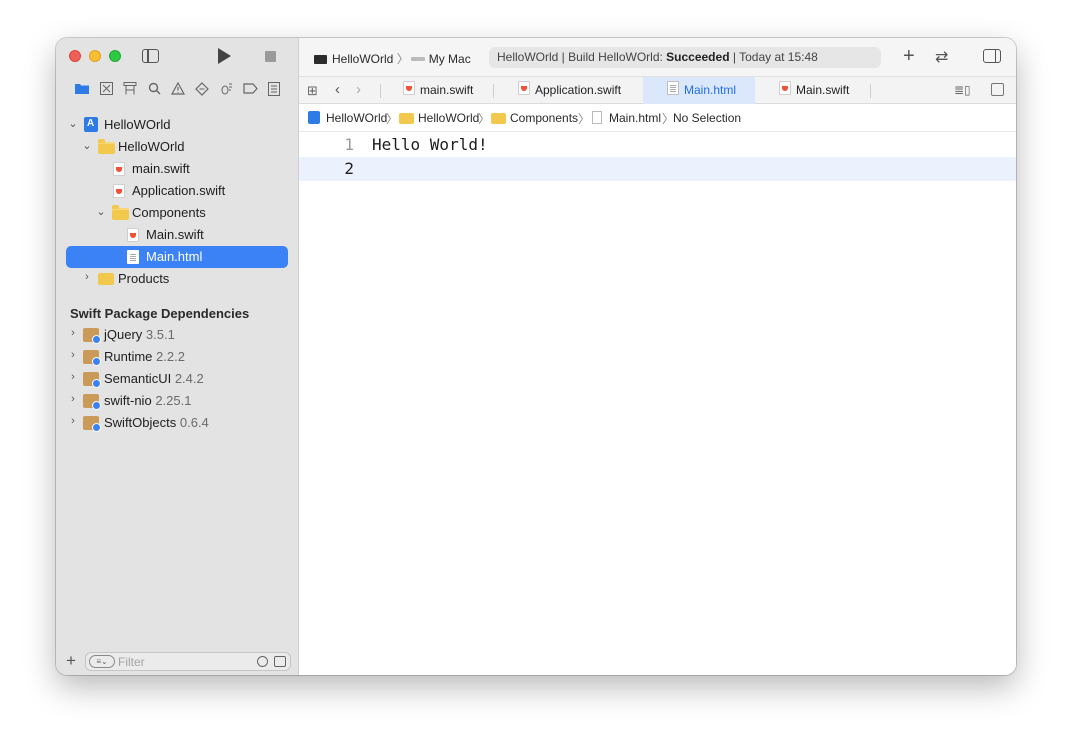  Describe the element at coordinates (909, 56) in the screenshot. I see `library-add-icon: +` at that location.